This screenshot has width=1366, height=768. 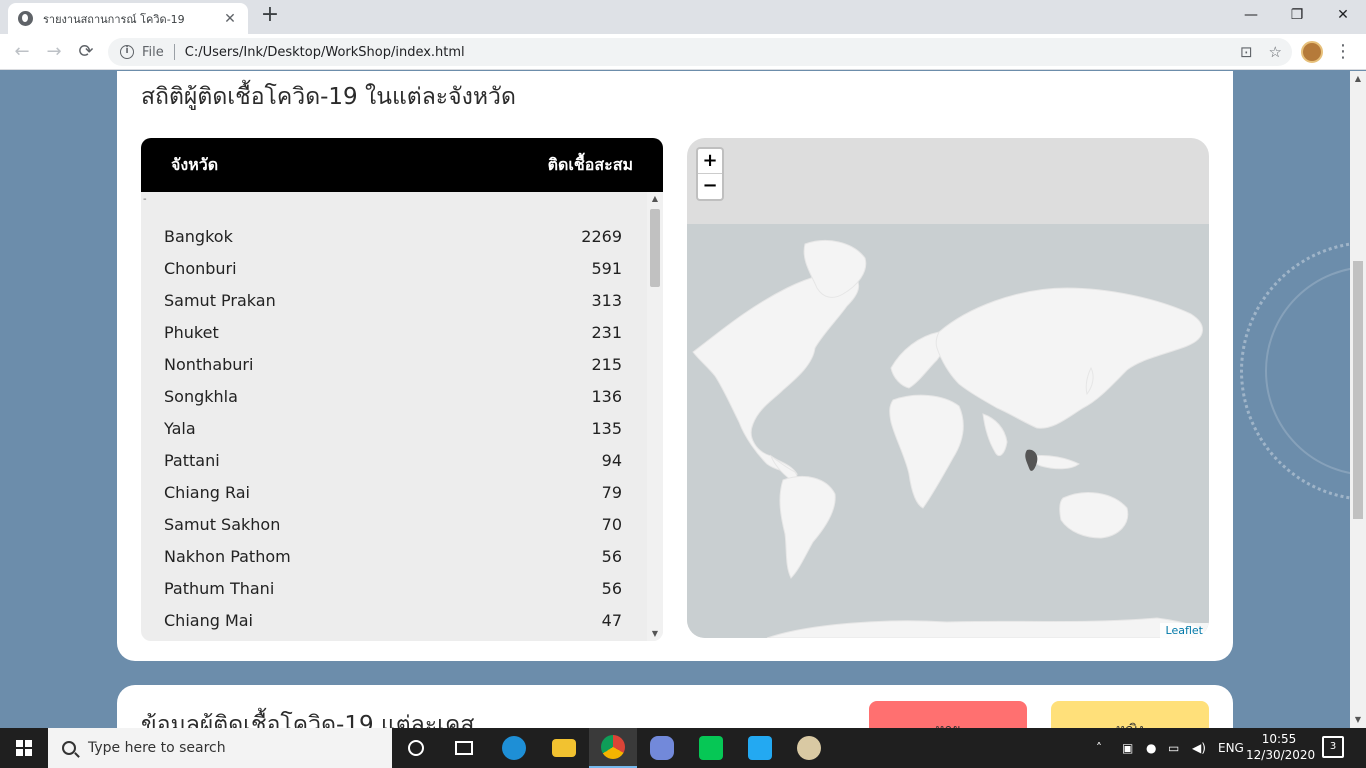 What do you see at coordinates (590, 164) in the screenshot?
I see `col-cases-header: ติดเชื้อสะสม` at bounding box center [590, 164].